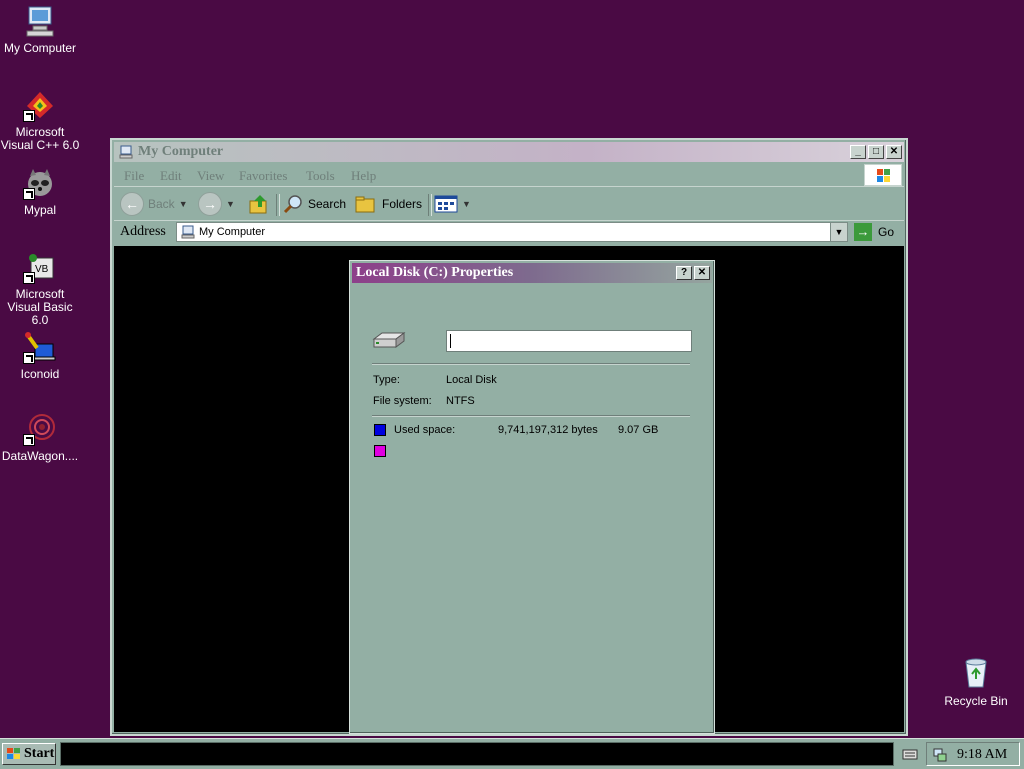  I want to click on desktop-icon-label: Iconoid, so click(40, 374).